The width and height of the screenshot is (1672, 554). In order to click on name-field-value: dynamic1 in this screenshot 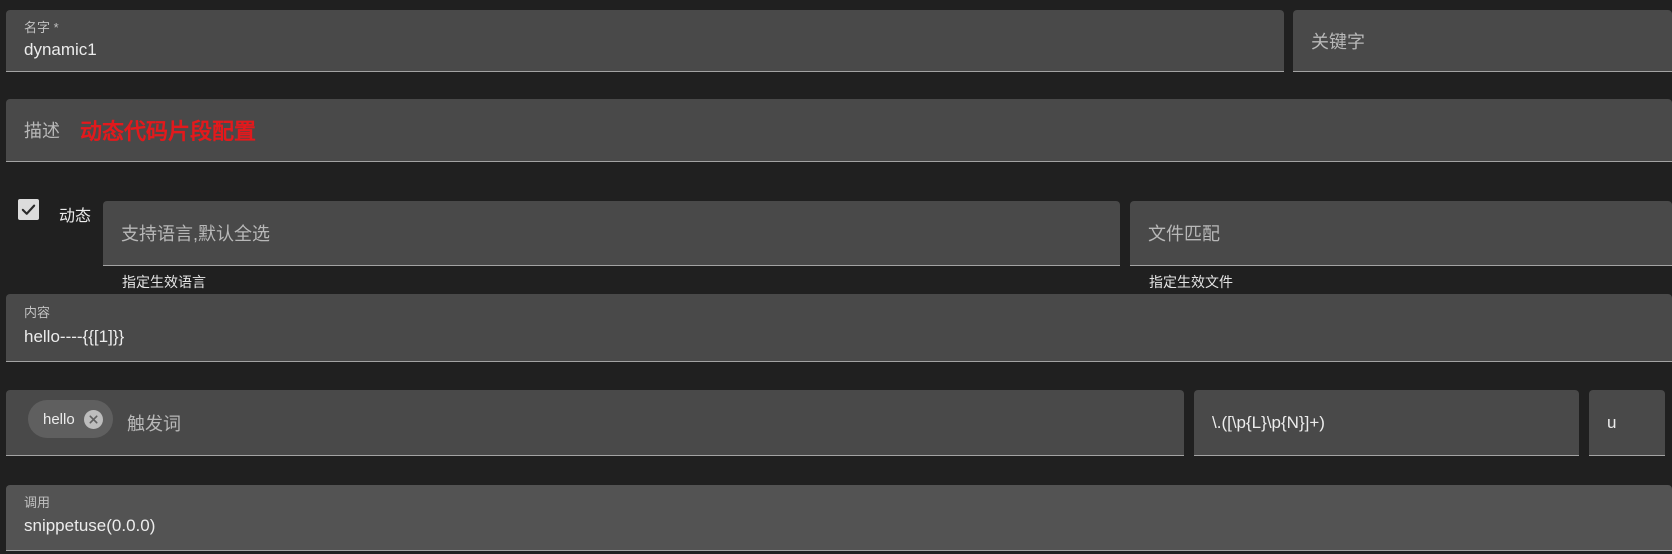, I will do `click(60, 49)`.